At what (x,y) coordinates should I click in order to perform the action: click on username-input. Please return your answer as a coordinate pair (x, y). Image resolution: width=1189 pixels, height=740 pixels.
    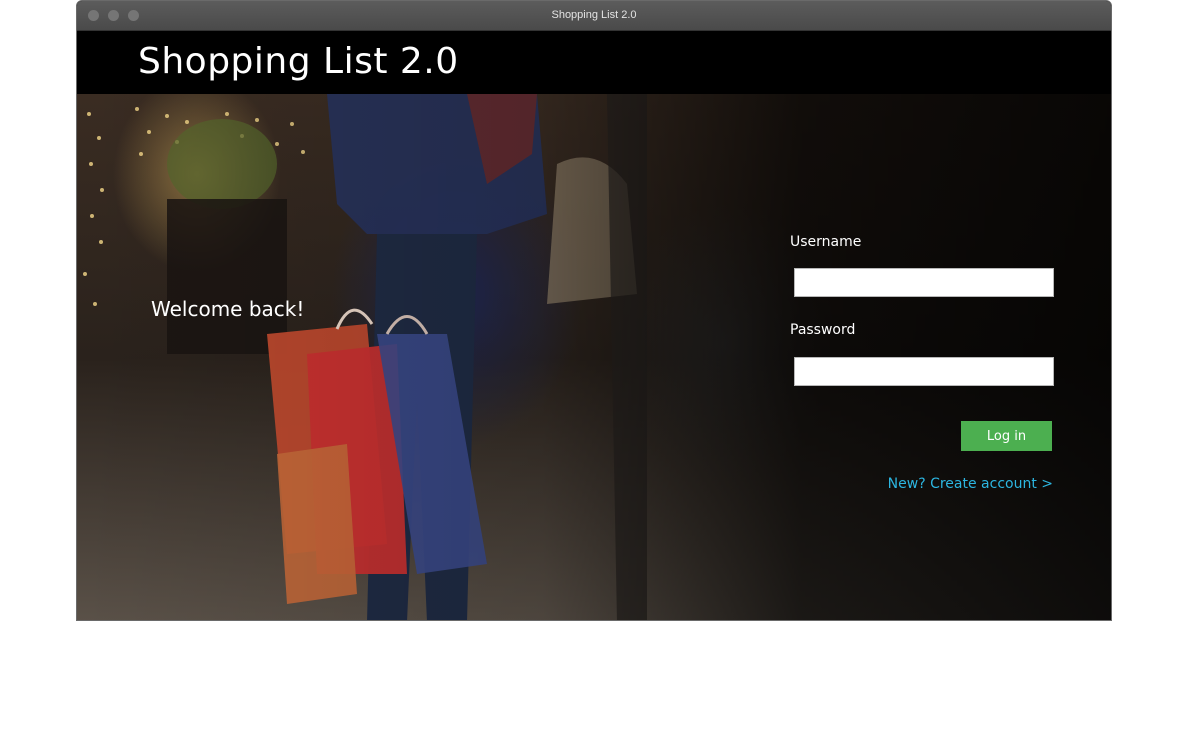
    Looking at the image, I should click on (924, 282).